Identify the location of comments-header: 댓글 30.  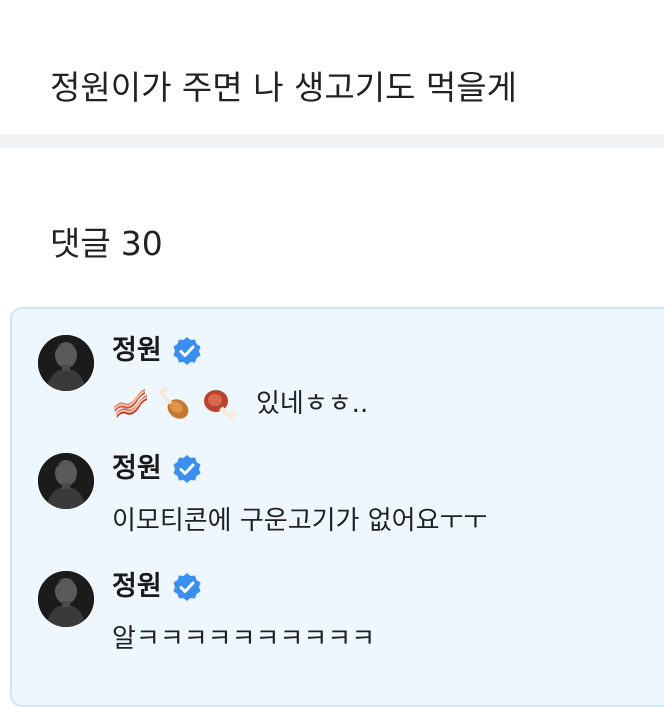
(106, 244).